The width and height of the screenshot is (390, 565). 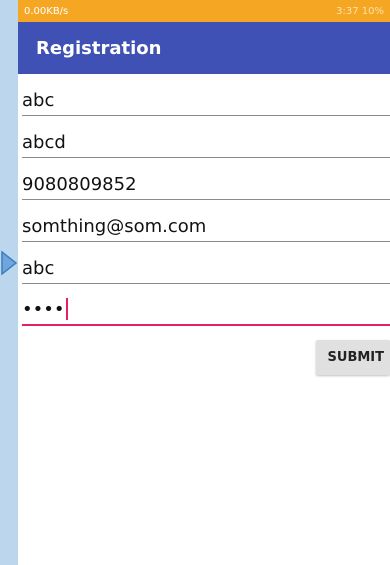 I want to click on name-field: abc, so click(x=206, y=95).